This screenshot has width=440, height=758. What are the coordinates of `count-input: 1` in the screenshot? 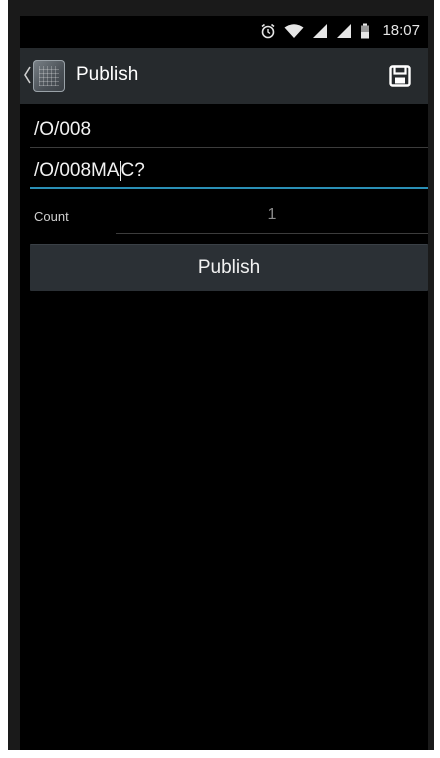 It's located at (272, 217).